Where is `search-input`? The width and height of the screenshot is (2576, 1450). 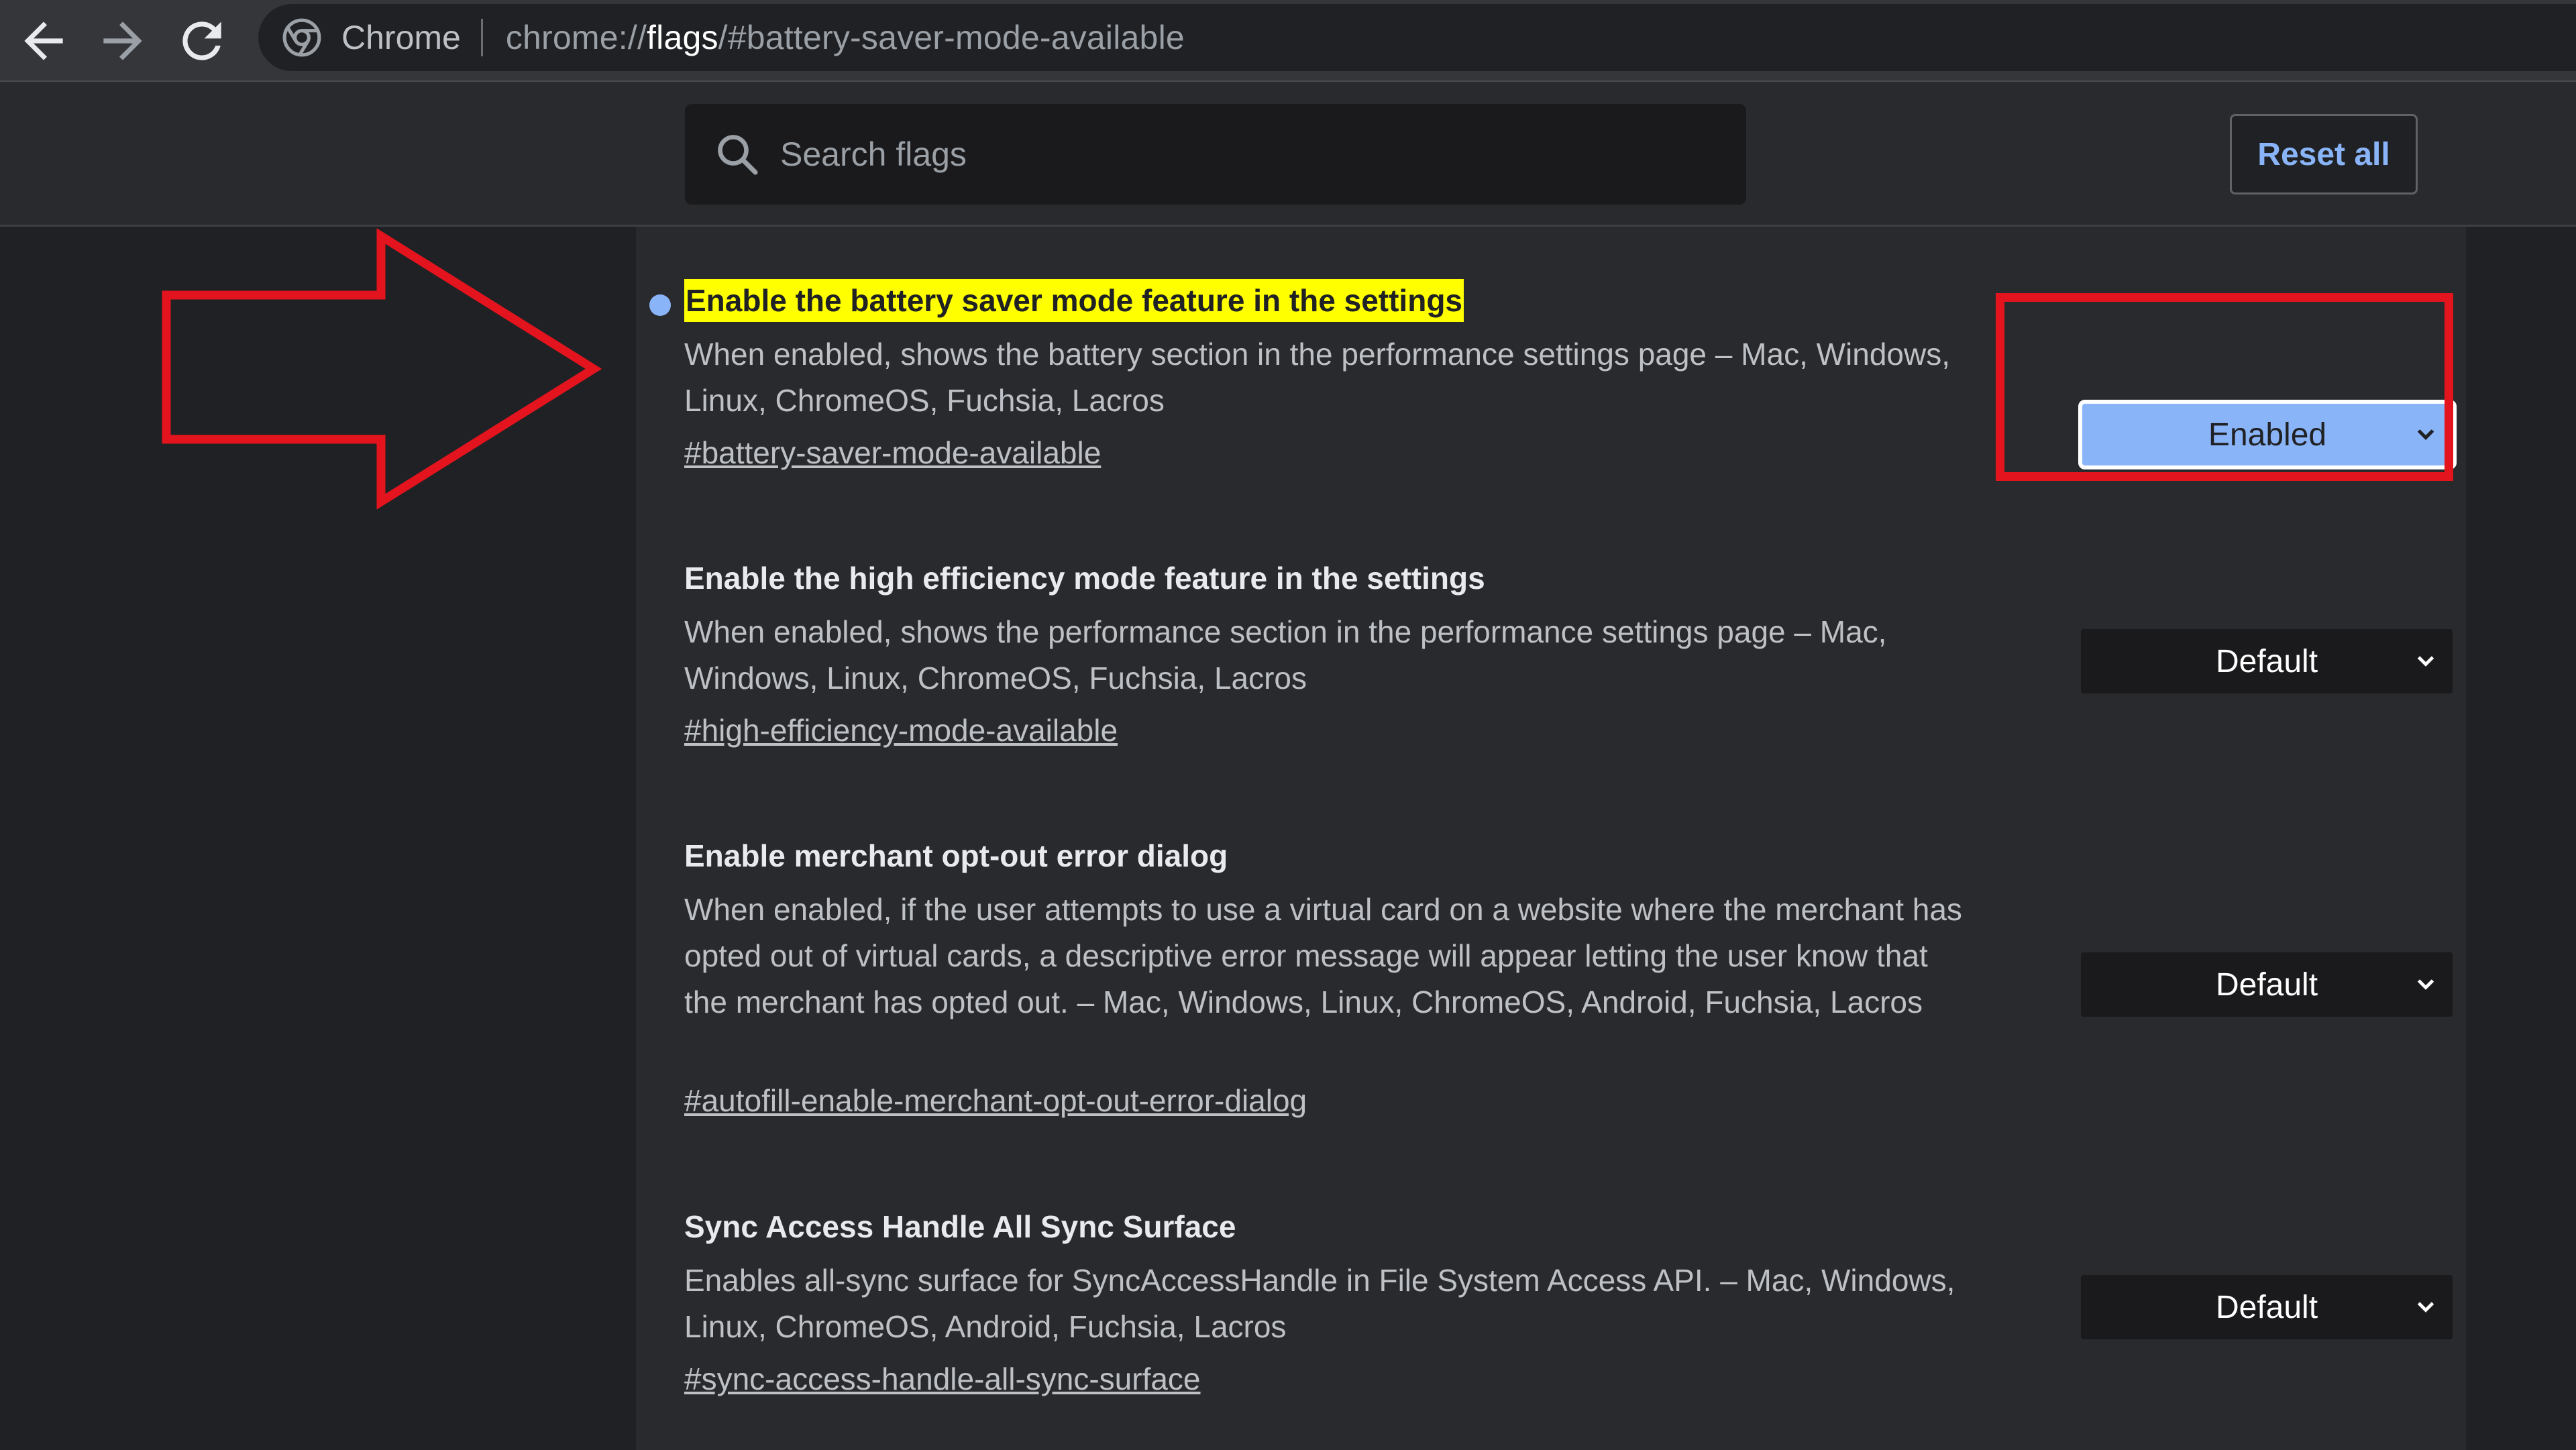 search-input is located at coordinates (1216, 154).